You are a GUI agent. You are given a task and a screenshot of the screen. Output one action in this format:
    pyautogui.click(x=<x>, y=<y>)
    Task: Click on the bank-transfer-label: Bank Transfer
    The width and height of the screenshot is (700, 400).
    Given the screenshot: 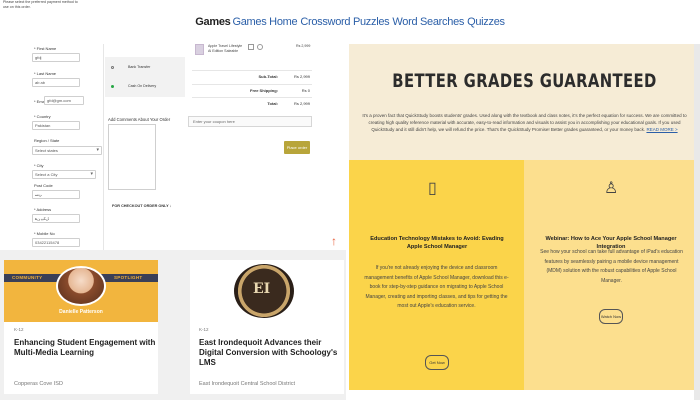 What is the action you would take?
    pyautogui.click(x=139, y=67)
    